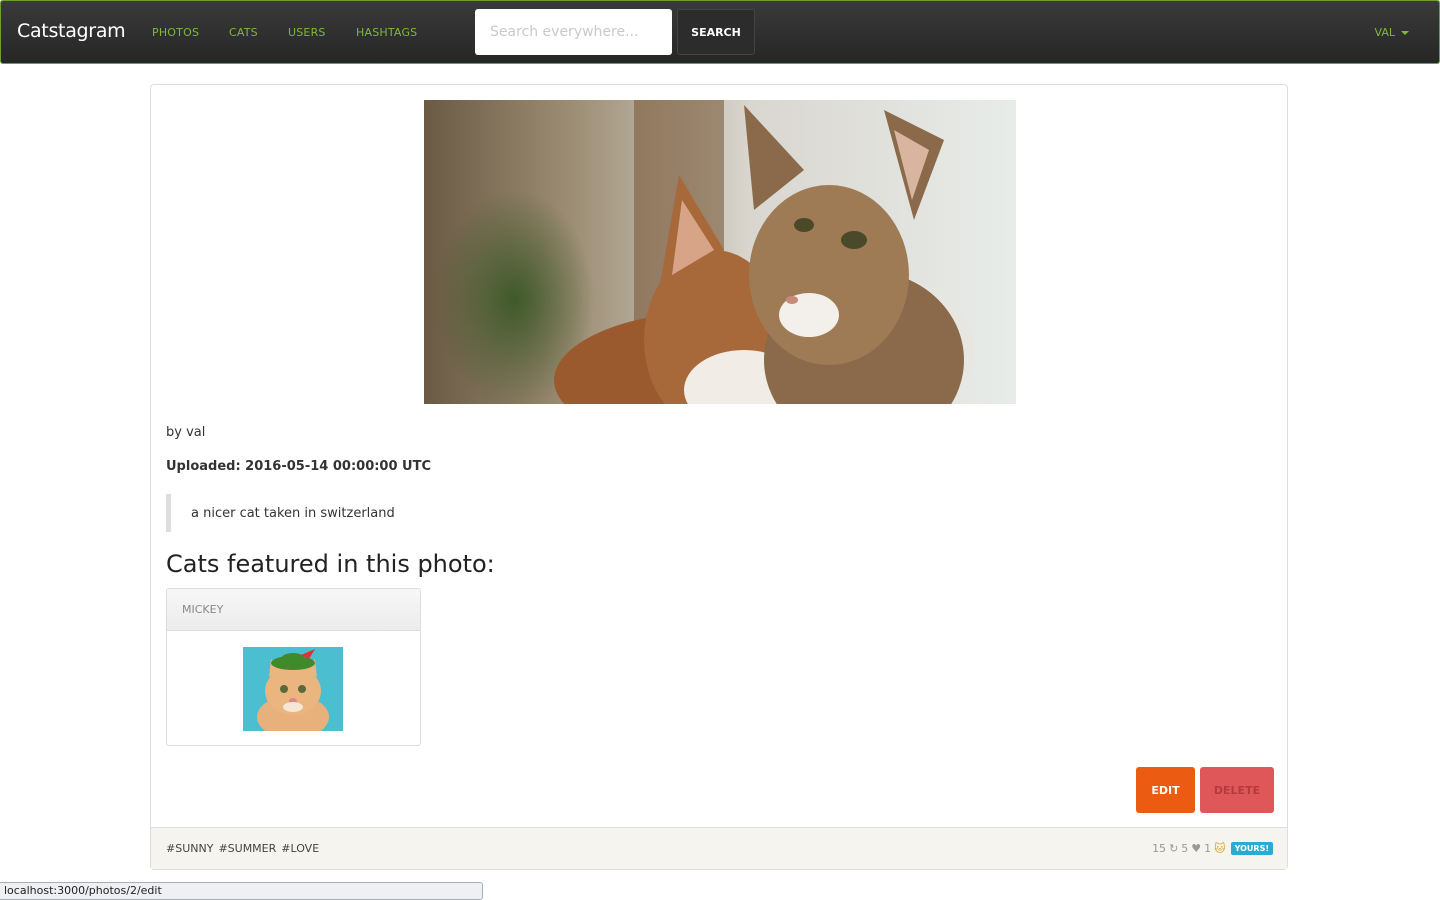 The height and width of the screenshot is (900, 1440). Describe the element at coordinates (241, 891) in the screenshot. I see `browser-status-bar: localhost:3000/photos/2/edit` at that location.